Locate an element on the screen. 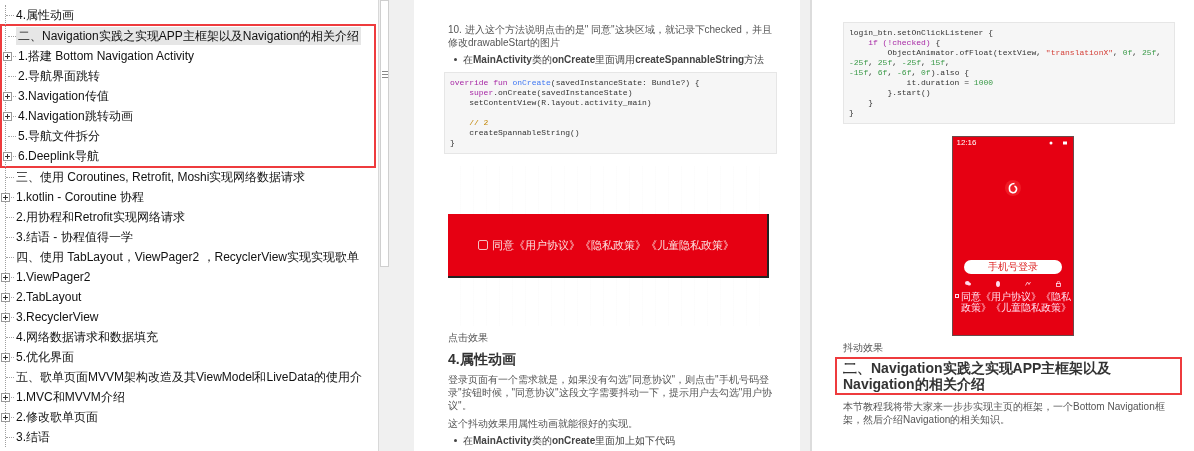  paragraph-text: 这个抖动效果用属性动画就能很好的实现。 is located at coordinates (543, 423).